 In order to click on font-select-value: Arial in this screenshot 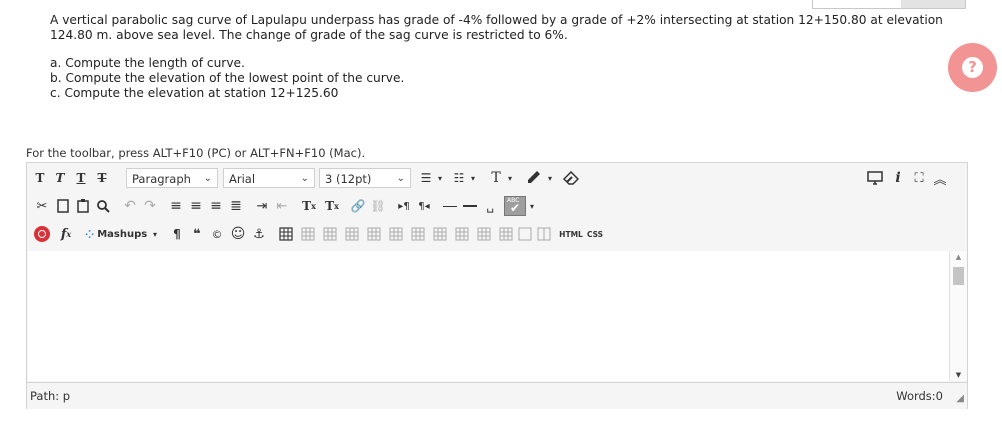, I will do `click(242, 179)`.